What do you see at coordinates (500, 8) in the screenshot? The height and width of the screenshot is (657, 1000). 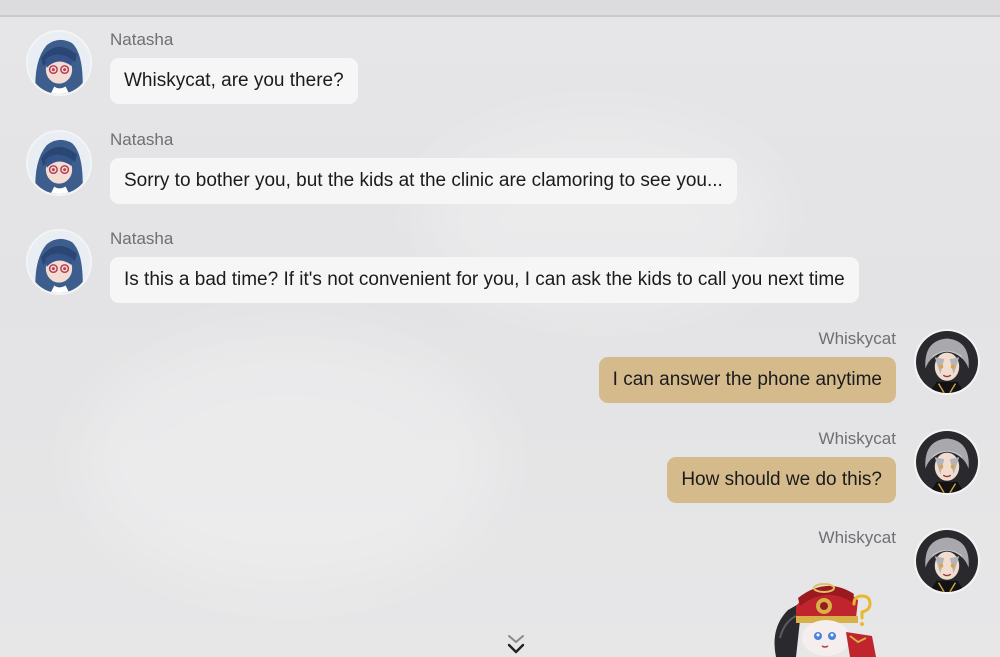 I see `top-header-edge` at bounding box center [500, 8].